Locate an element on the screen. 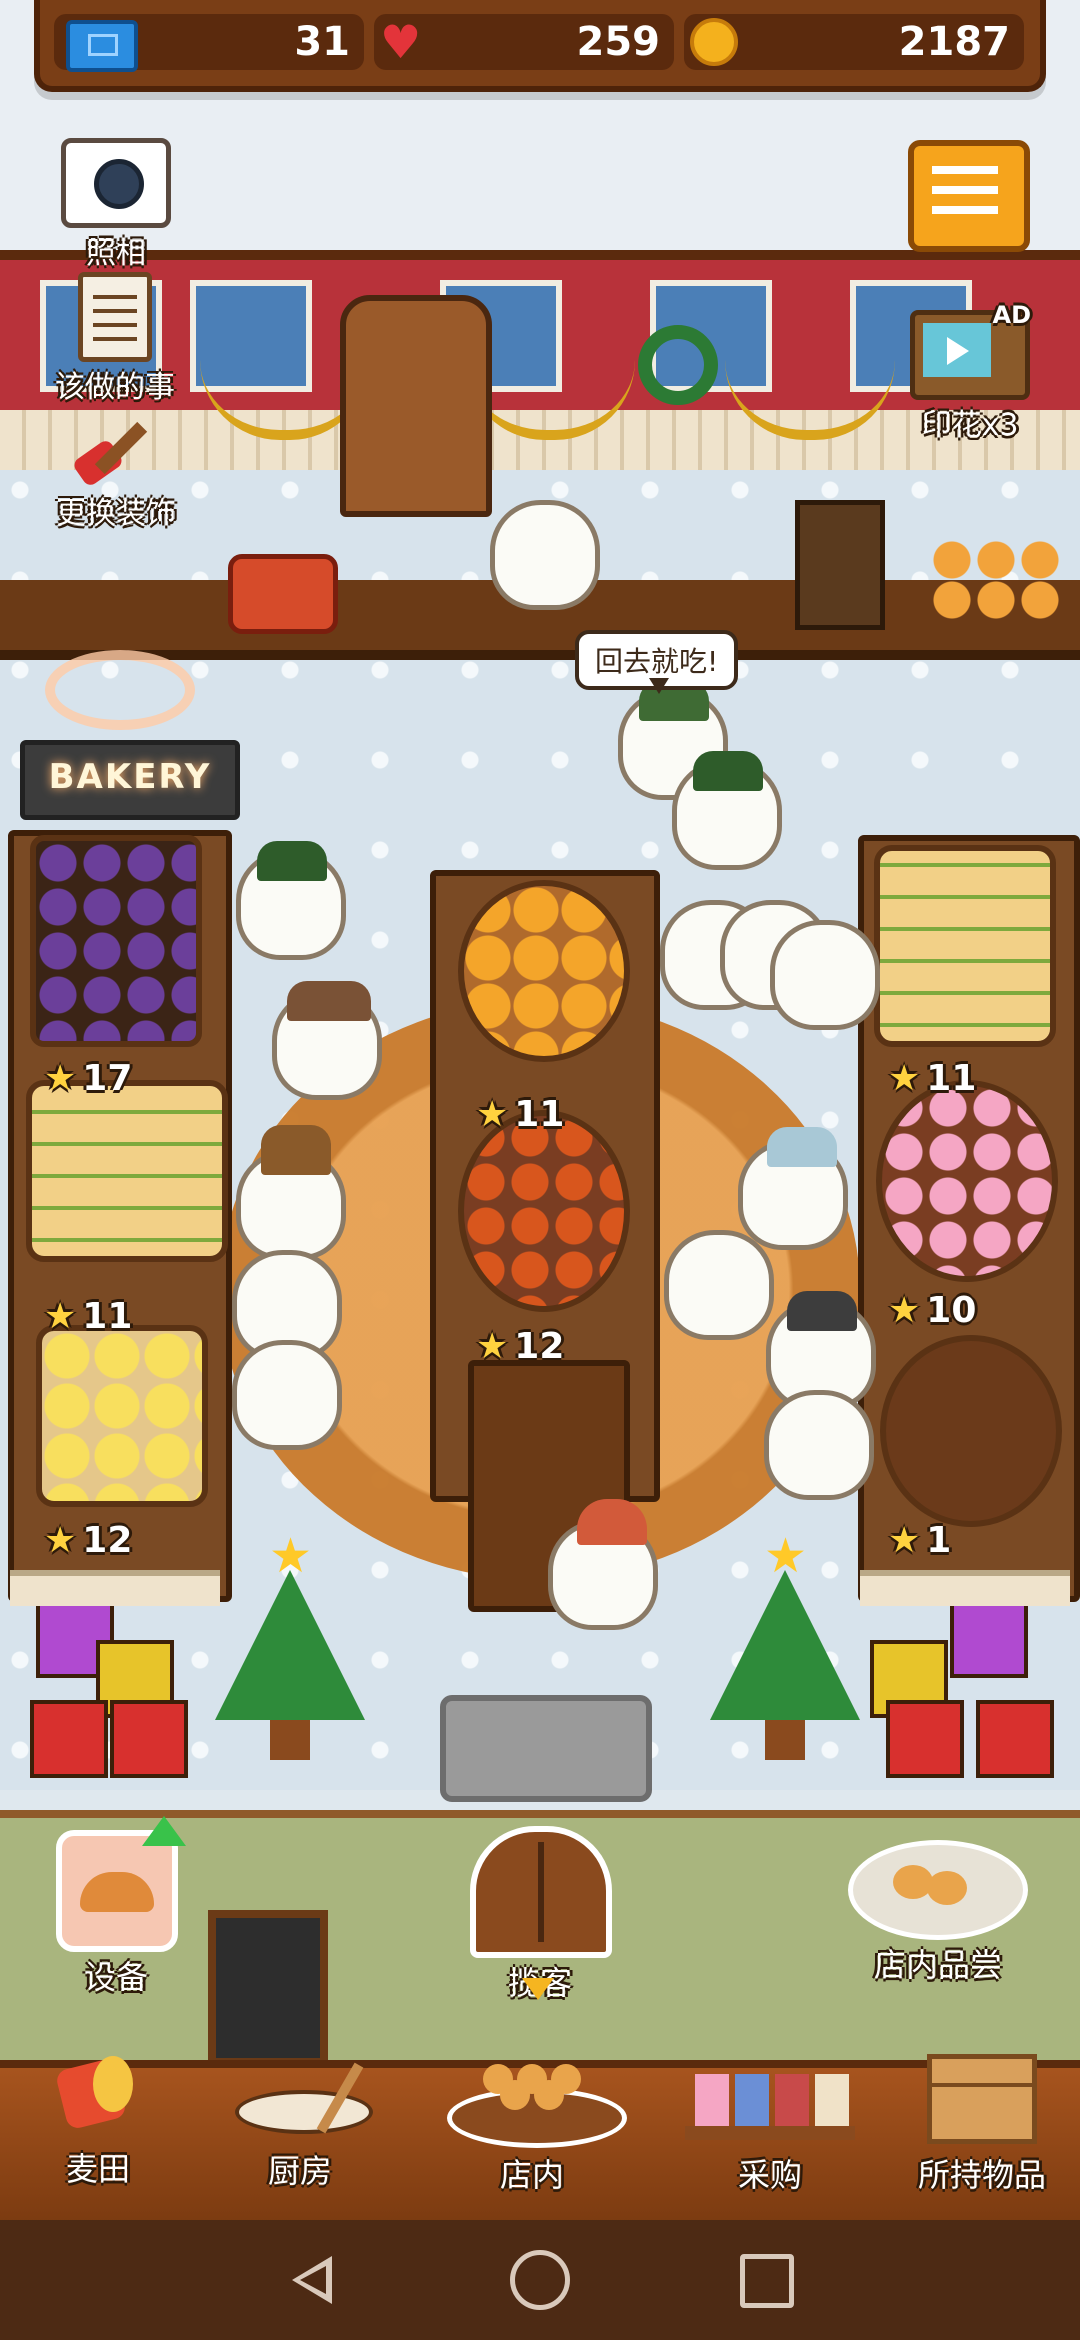  menu-button is located at coordinates (969, 196).